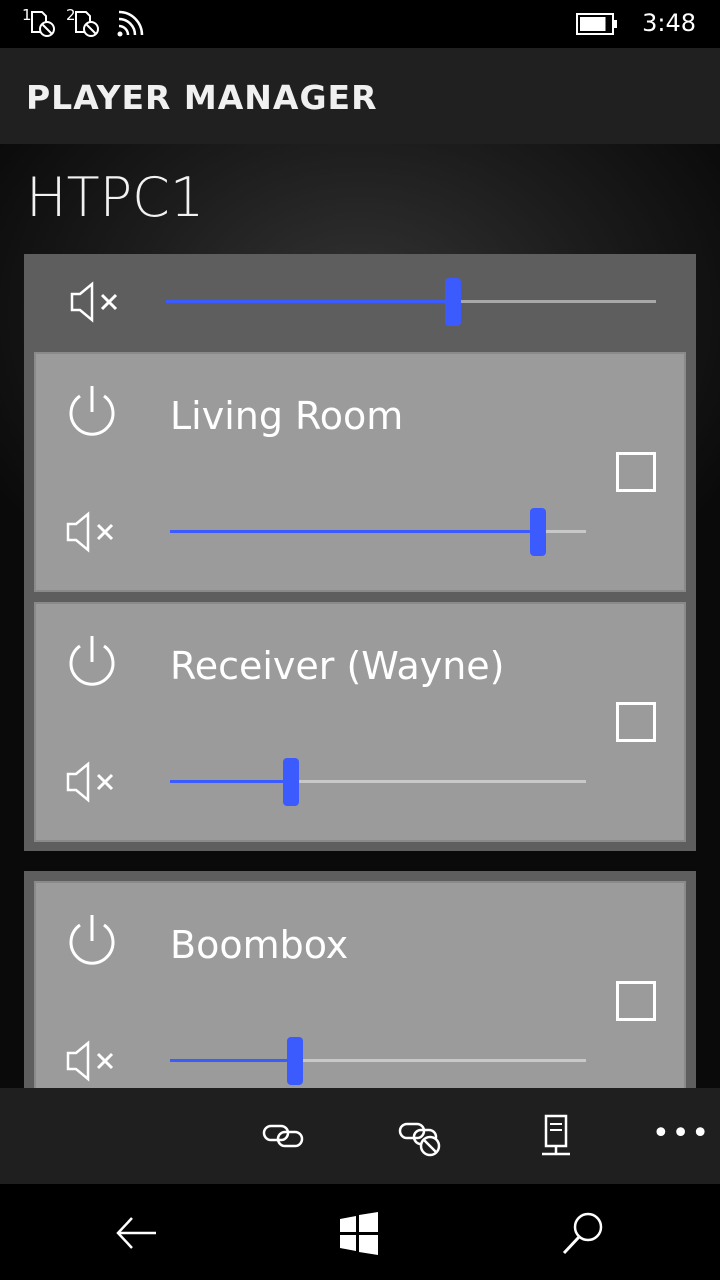 The image size is (720, 1280). Describe the element at coordinates (287, 416) in the screenshot. I see `player-name: Living Room` at that location.